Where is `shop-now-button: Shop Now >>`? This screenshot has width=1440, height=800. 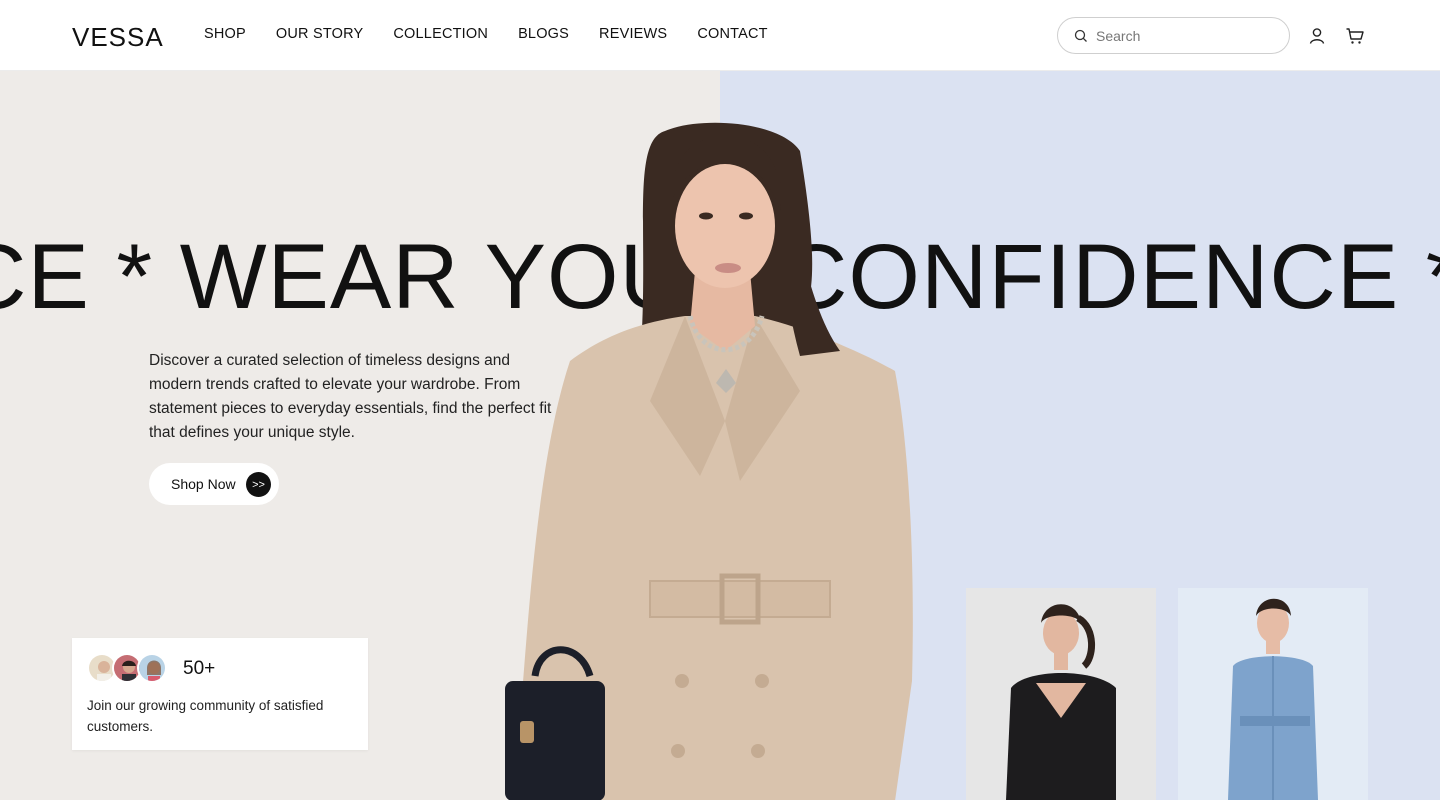 shop-now-button: Shop Now >> is located at coordinates (214, 484).